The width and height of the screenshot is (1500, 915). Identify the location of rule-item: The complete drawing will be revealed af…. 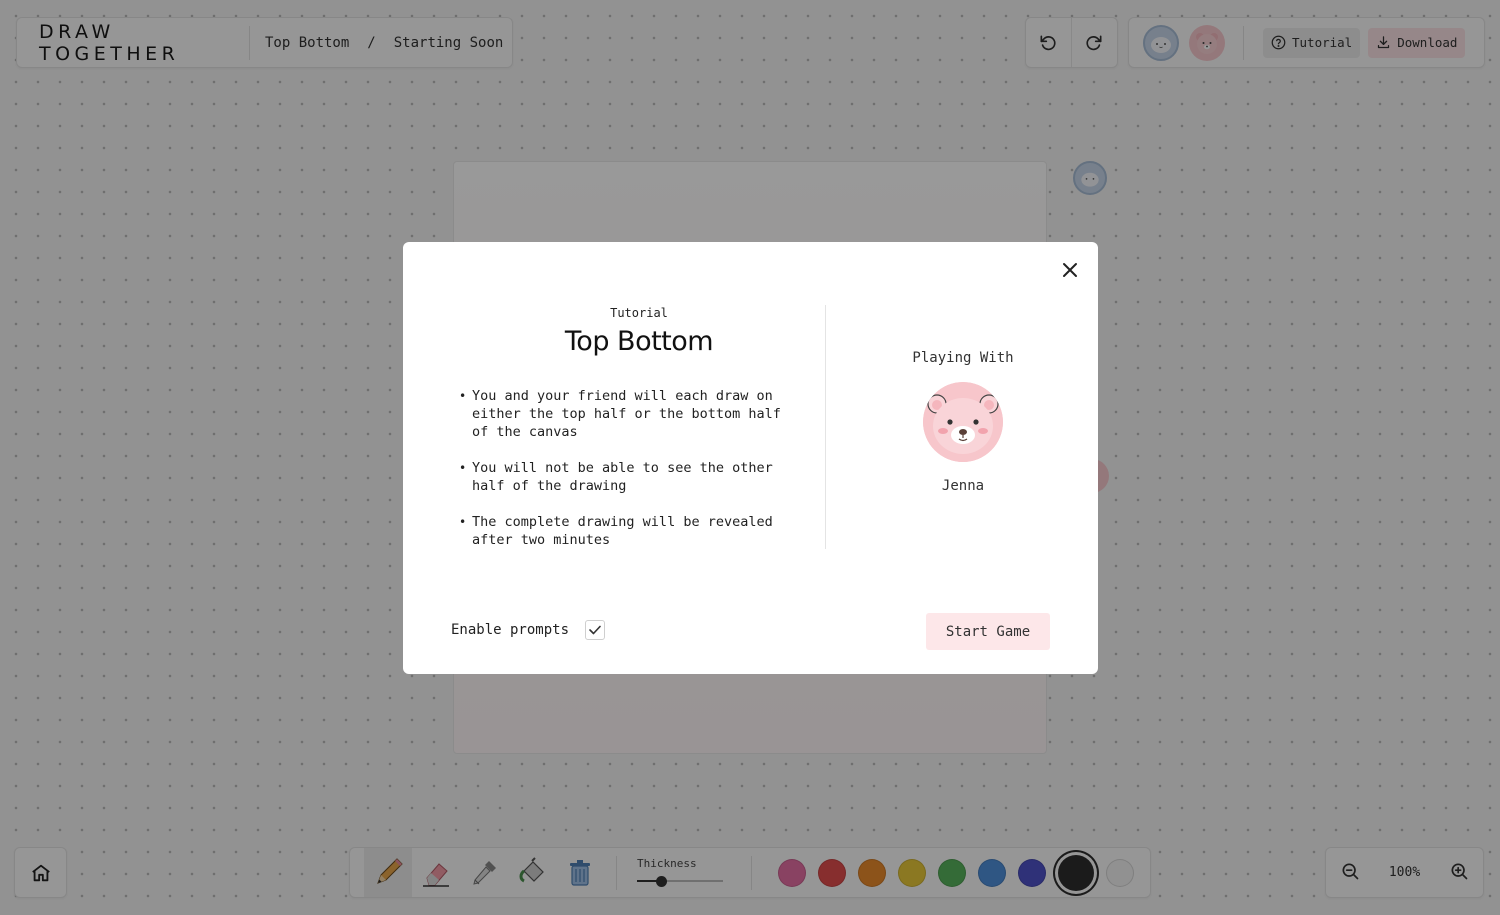
(629, 531).